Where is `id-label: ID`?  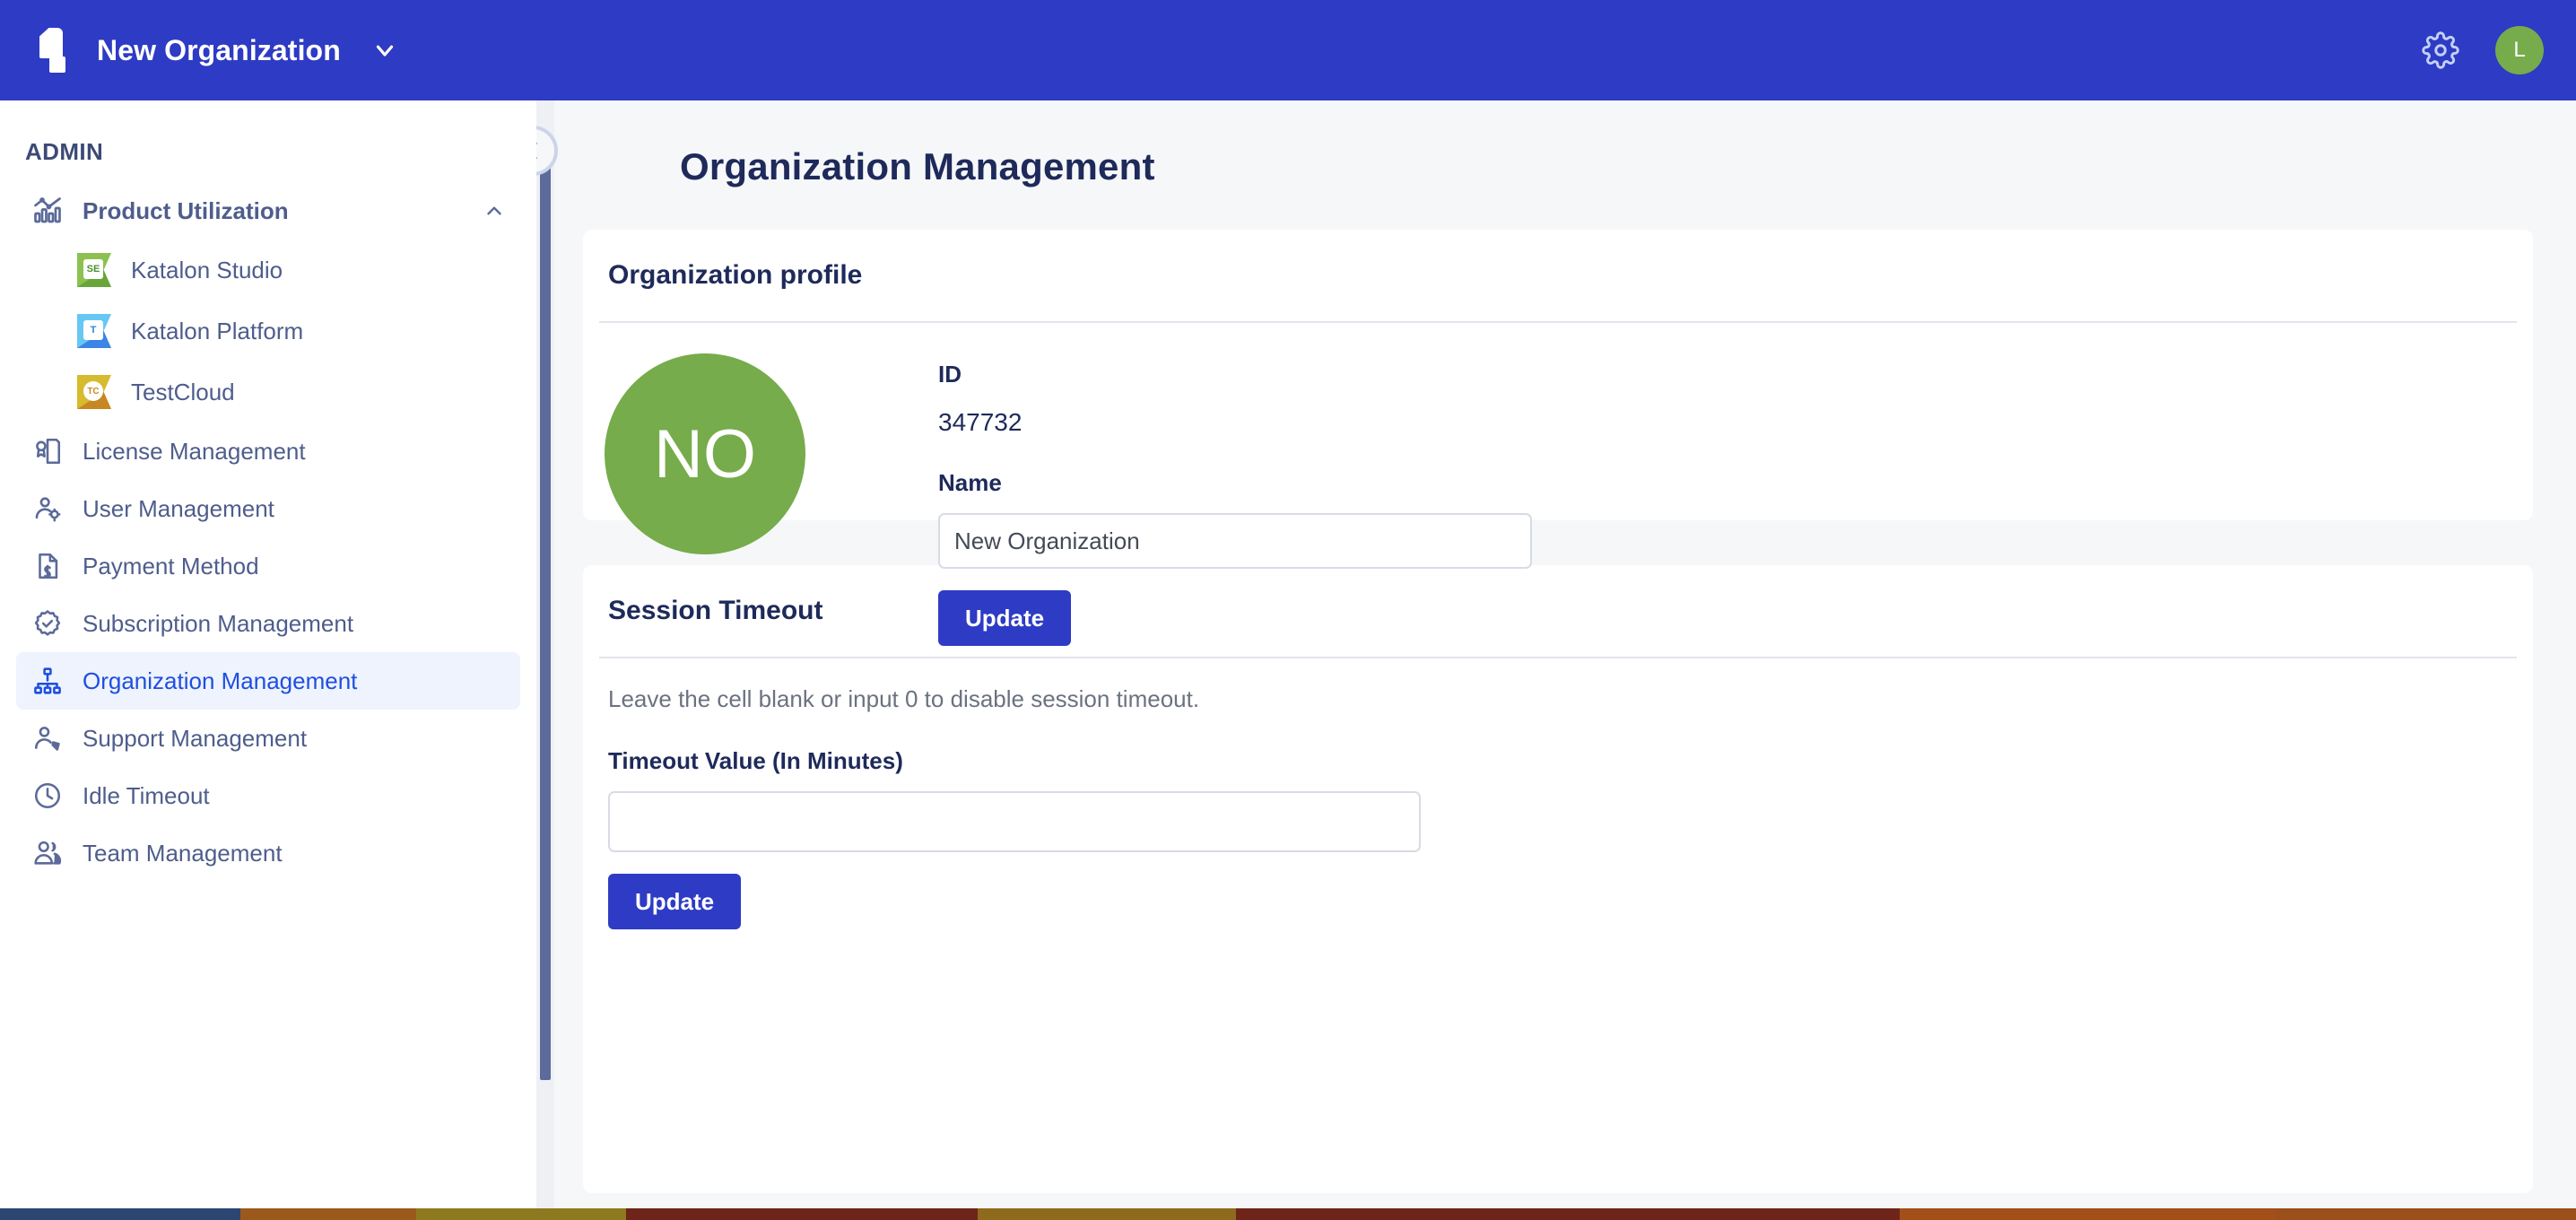 id-label: ID is located at coordinates (950, 374).